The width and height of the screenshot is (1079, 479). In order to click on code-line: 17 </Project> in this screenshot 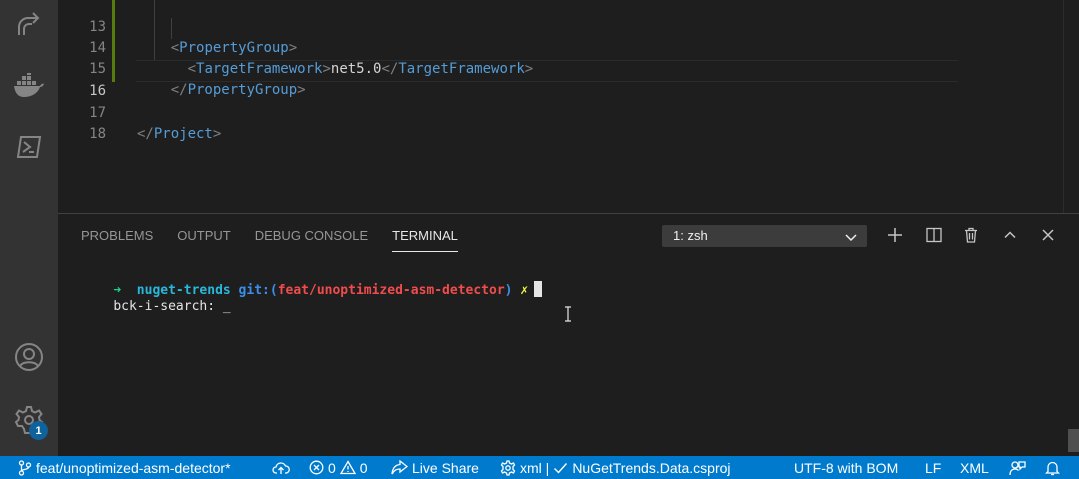, I will do `click(560, 112)`.